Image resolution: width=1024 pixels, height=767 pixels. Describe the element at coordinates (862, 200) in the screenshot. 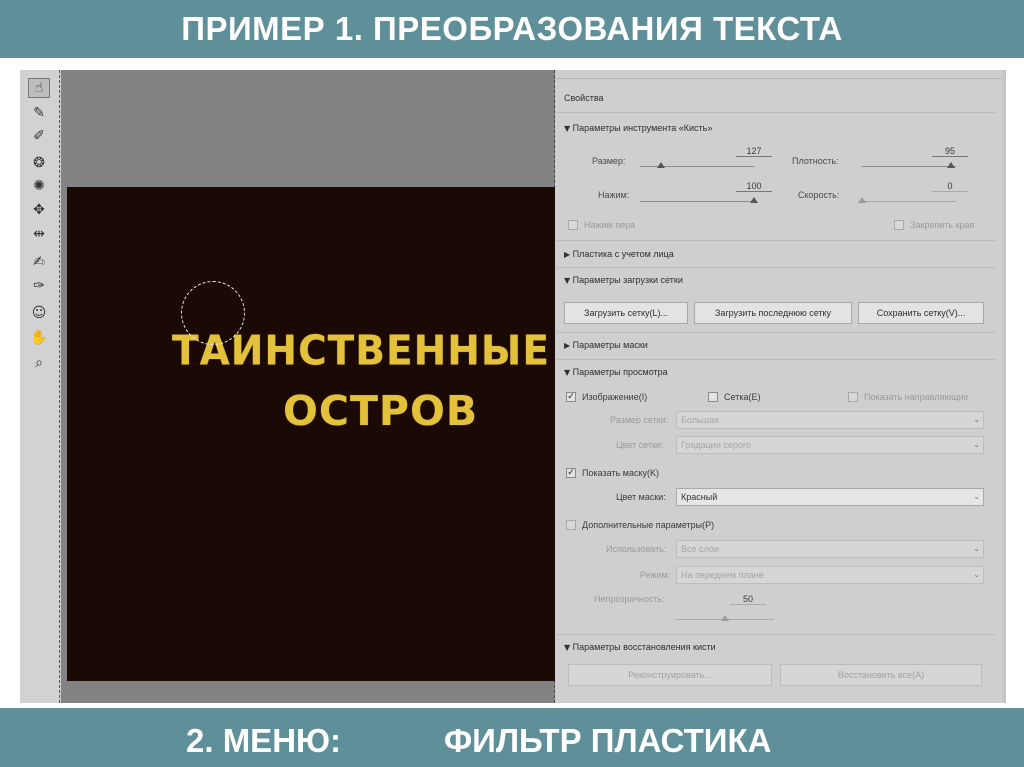

I see `rate-slider-thumb` at that location.